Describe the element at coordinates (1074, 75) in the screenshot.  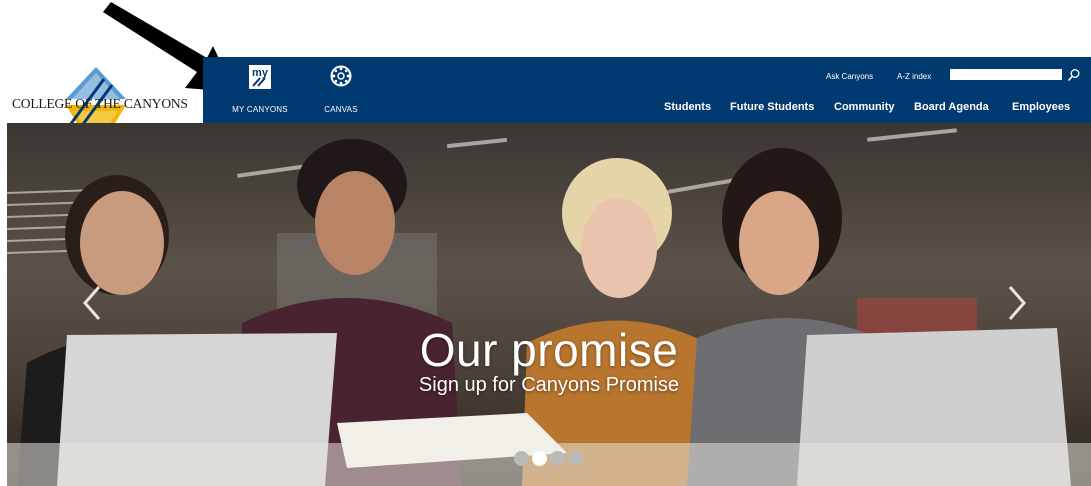
I see `search-icon` at that location.